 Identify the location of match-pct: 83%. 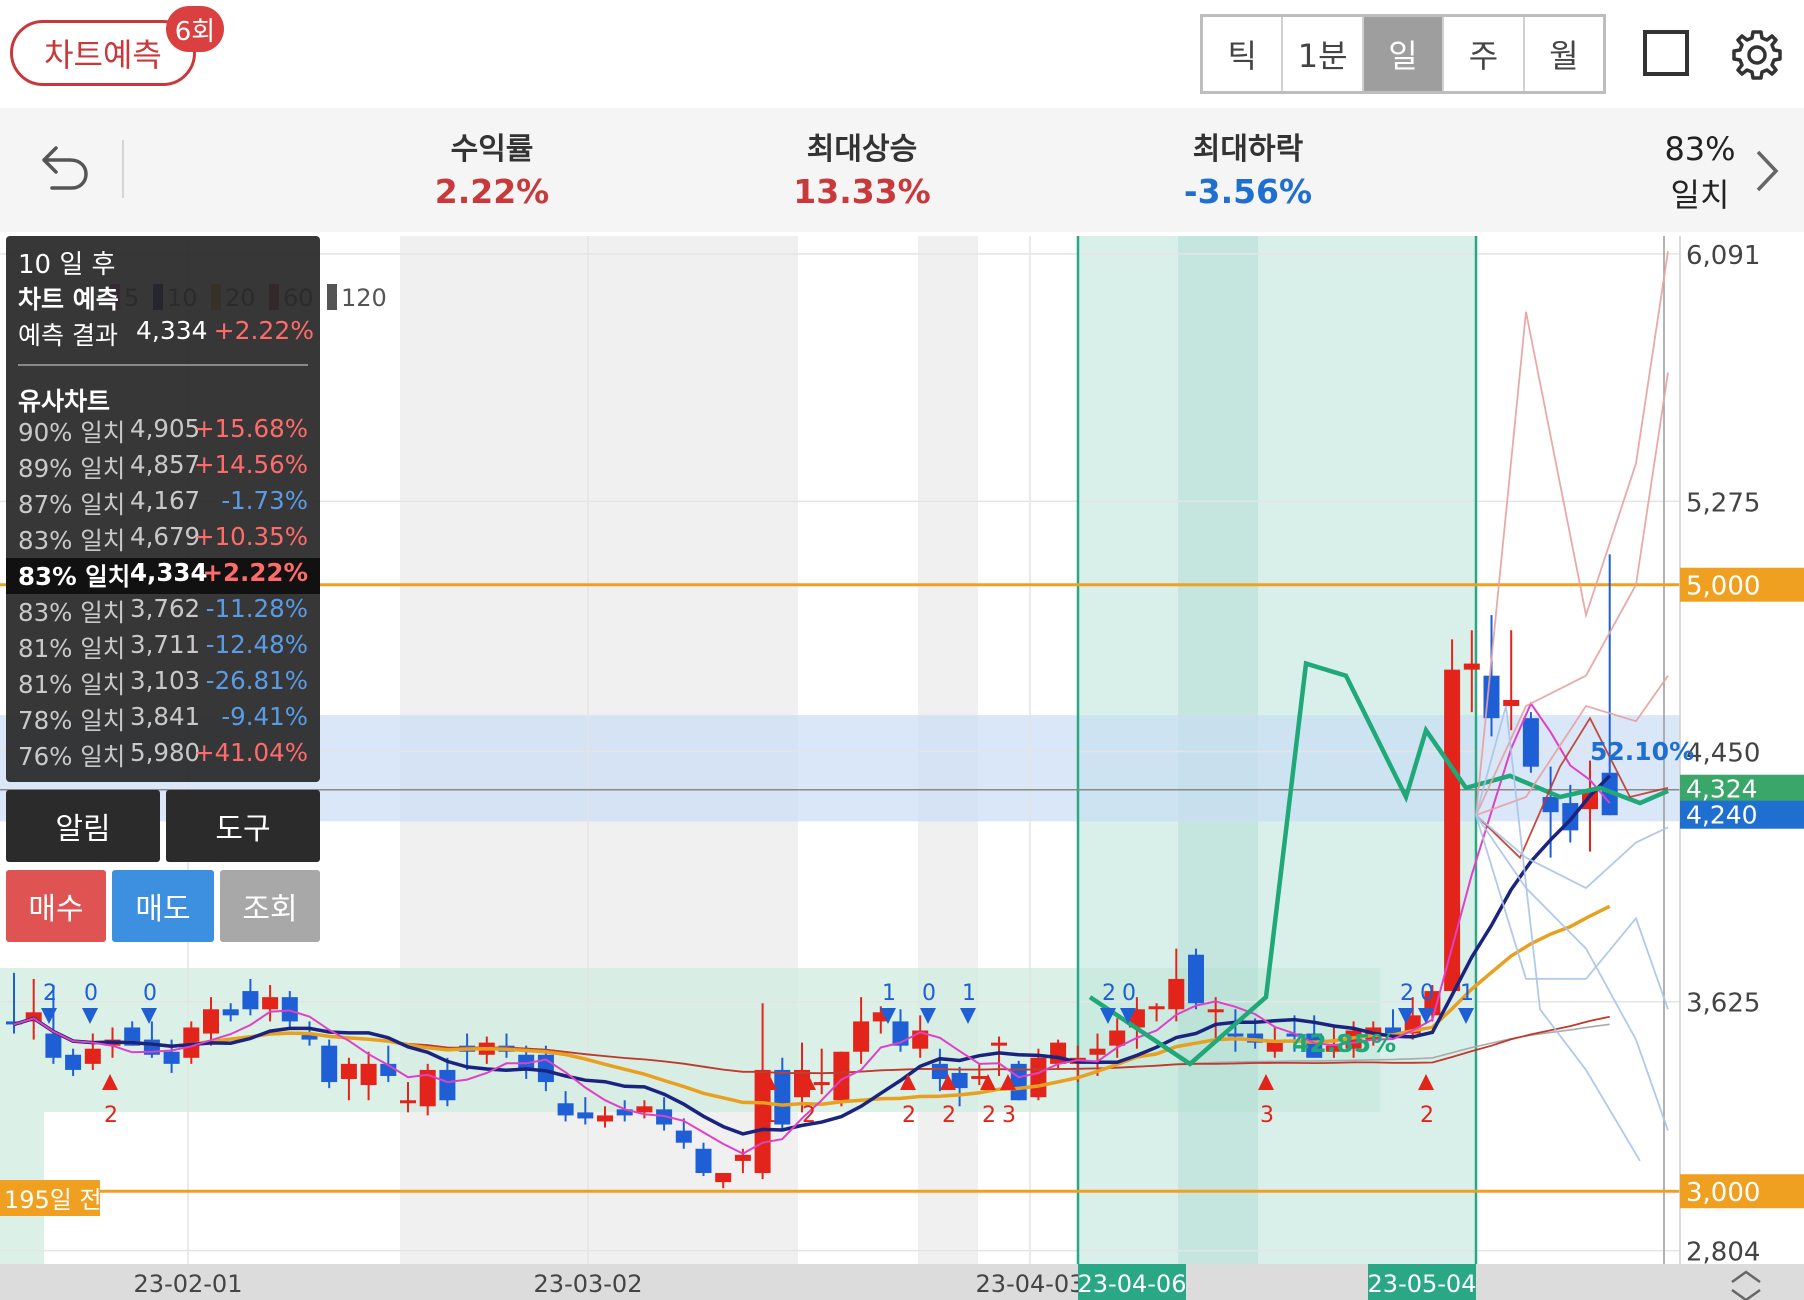
(1700, 149).